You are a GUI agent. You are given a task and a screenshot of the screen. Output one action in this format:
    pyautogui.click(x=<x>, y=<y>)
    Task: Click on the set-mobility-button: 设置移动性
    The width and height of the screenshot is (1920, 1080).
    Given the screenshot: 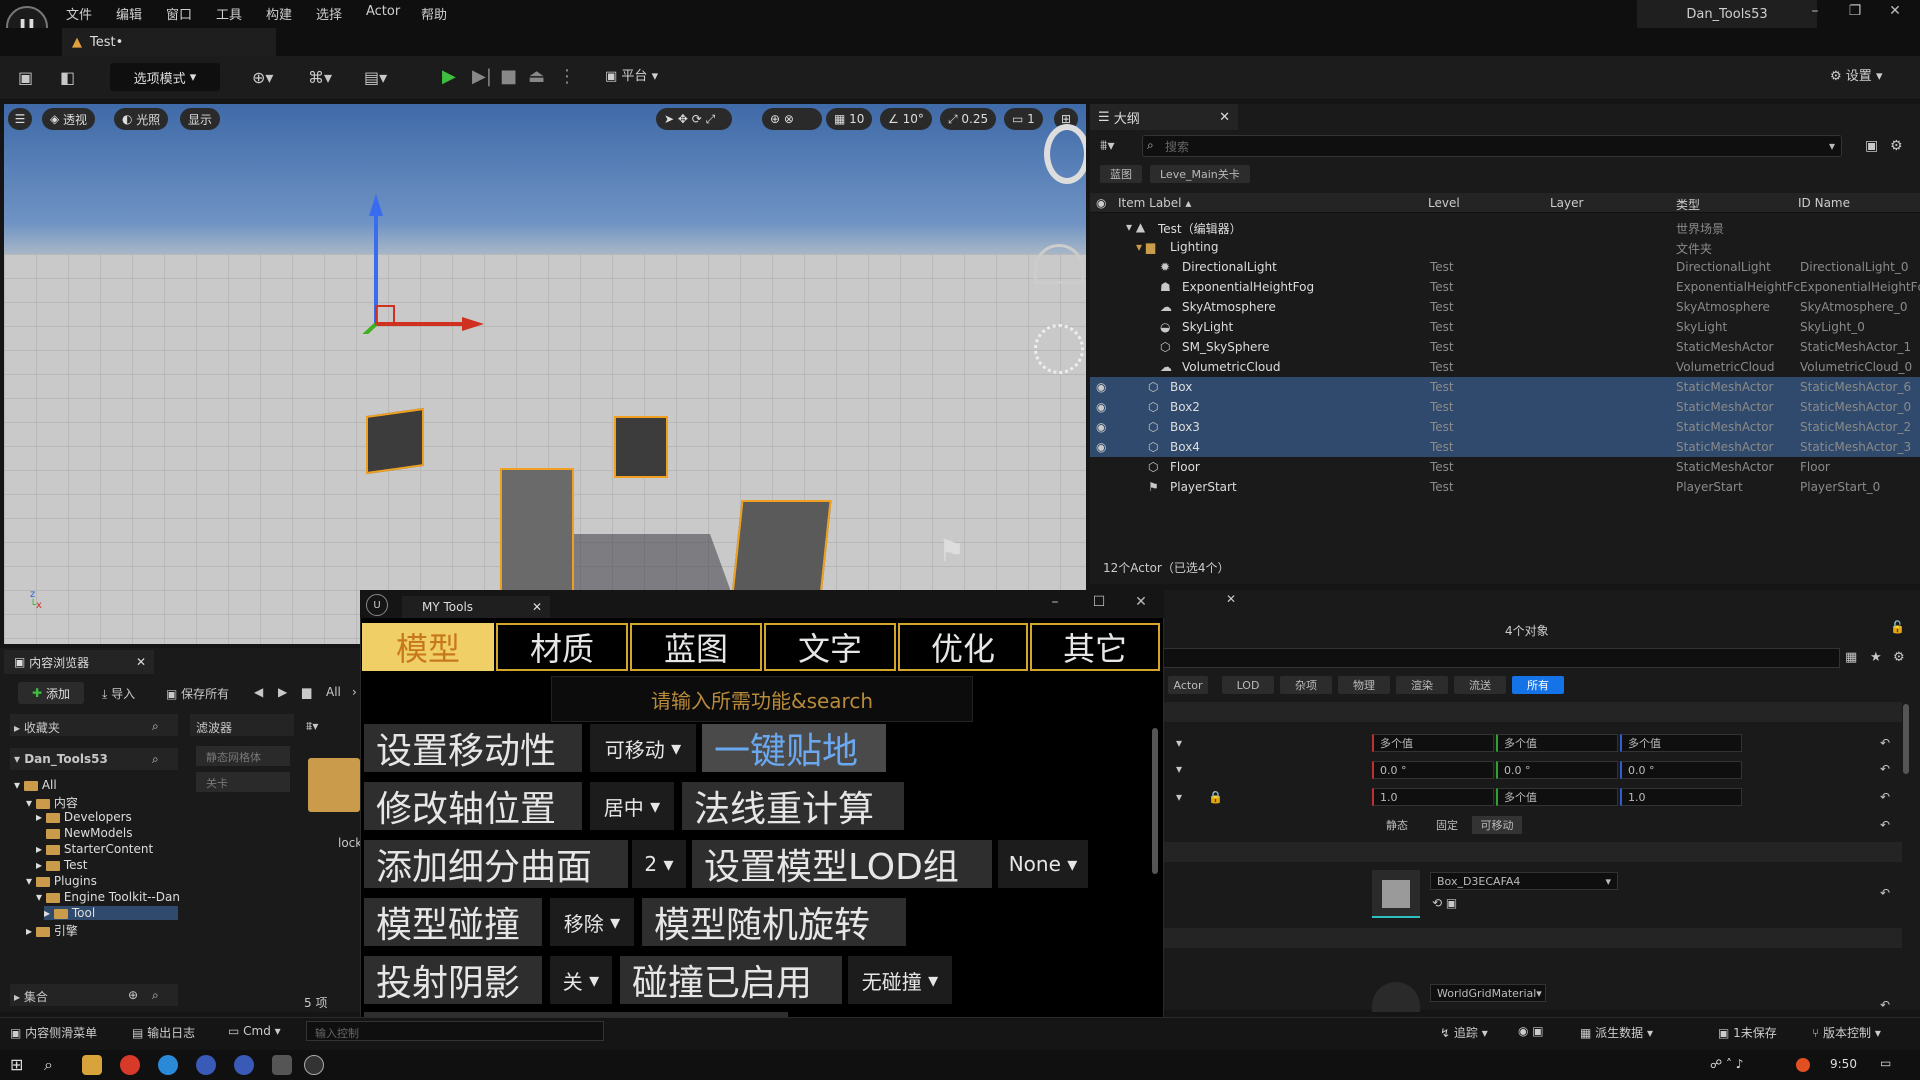 What is the action you would take?
    pyautogui.click(x=473, y=748)
    